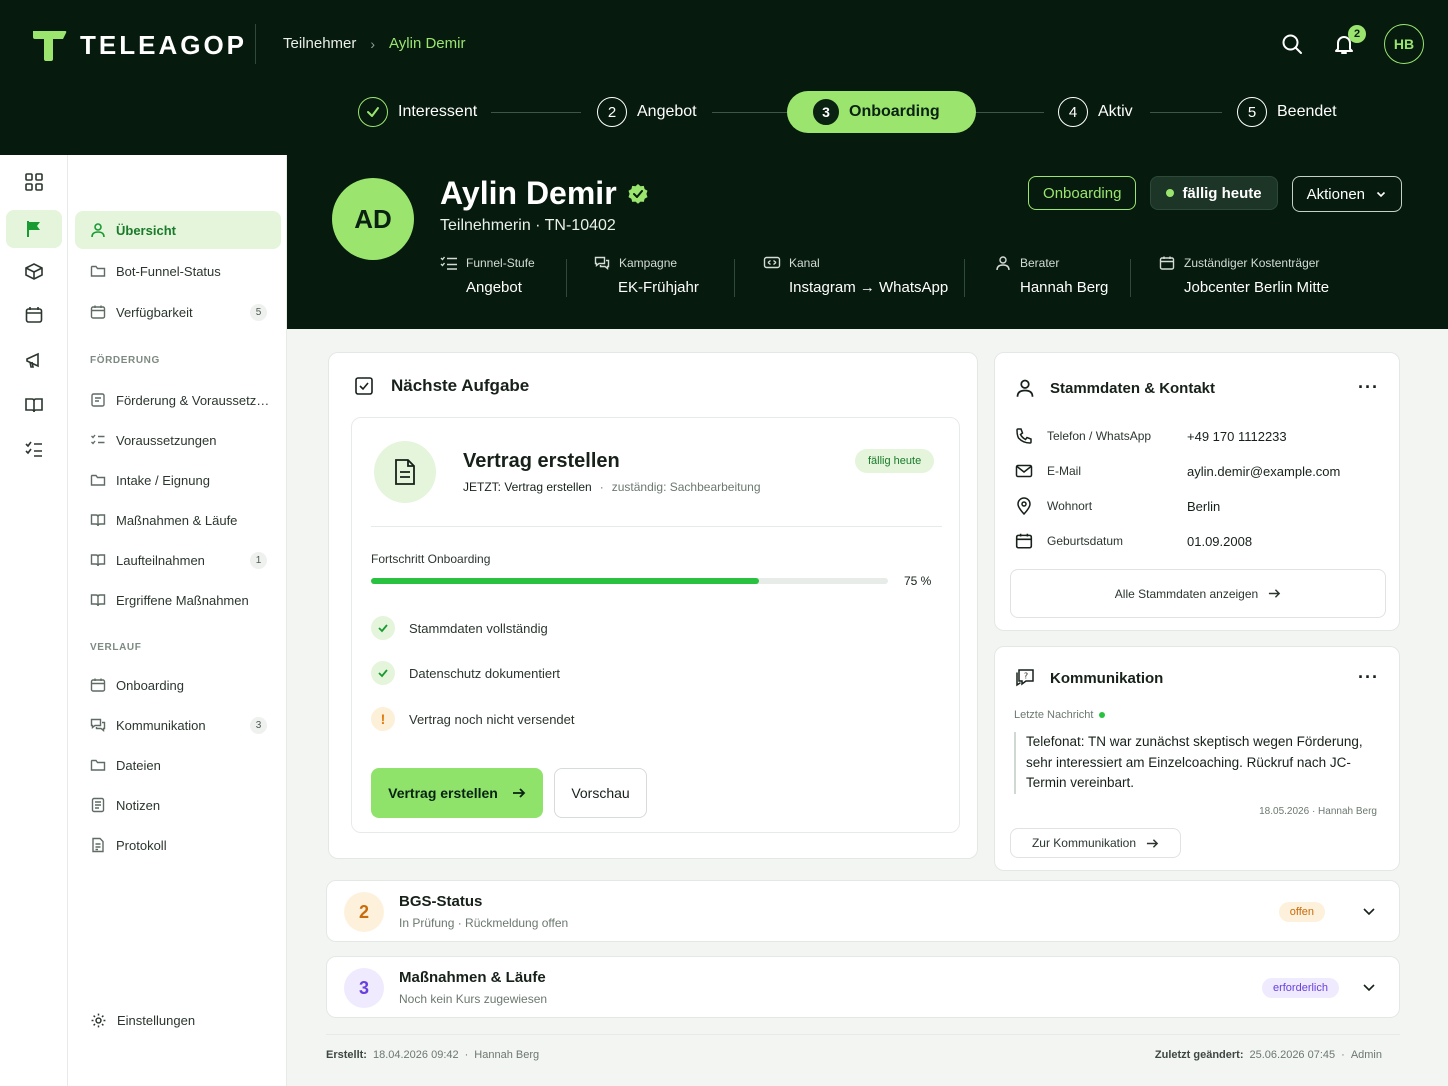 This screenshot has height=1086, width=1448. What do you see at coordinates (667, 111) in the screenshot?
I see `step-label: Angebot` at bounding box center [667, 111].